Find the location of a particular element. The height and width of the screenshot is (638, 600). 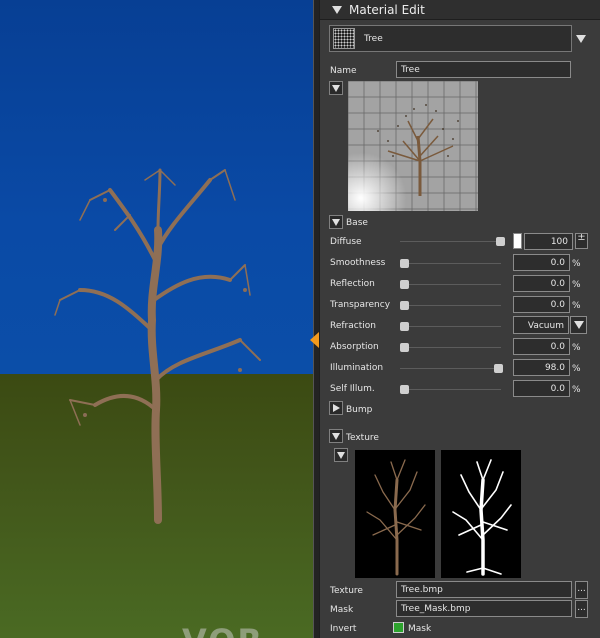

absorption-slider-thumb is located at coordinates (404, 347).